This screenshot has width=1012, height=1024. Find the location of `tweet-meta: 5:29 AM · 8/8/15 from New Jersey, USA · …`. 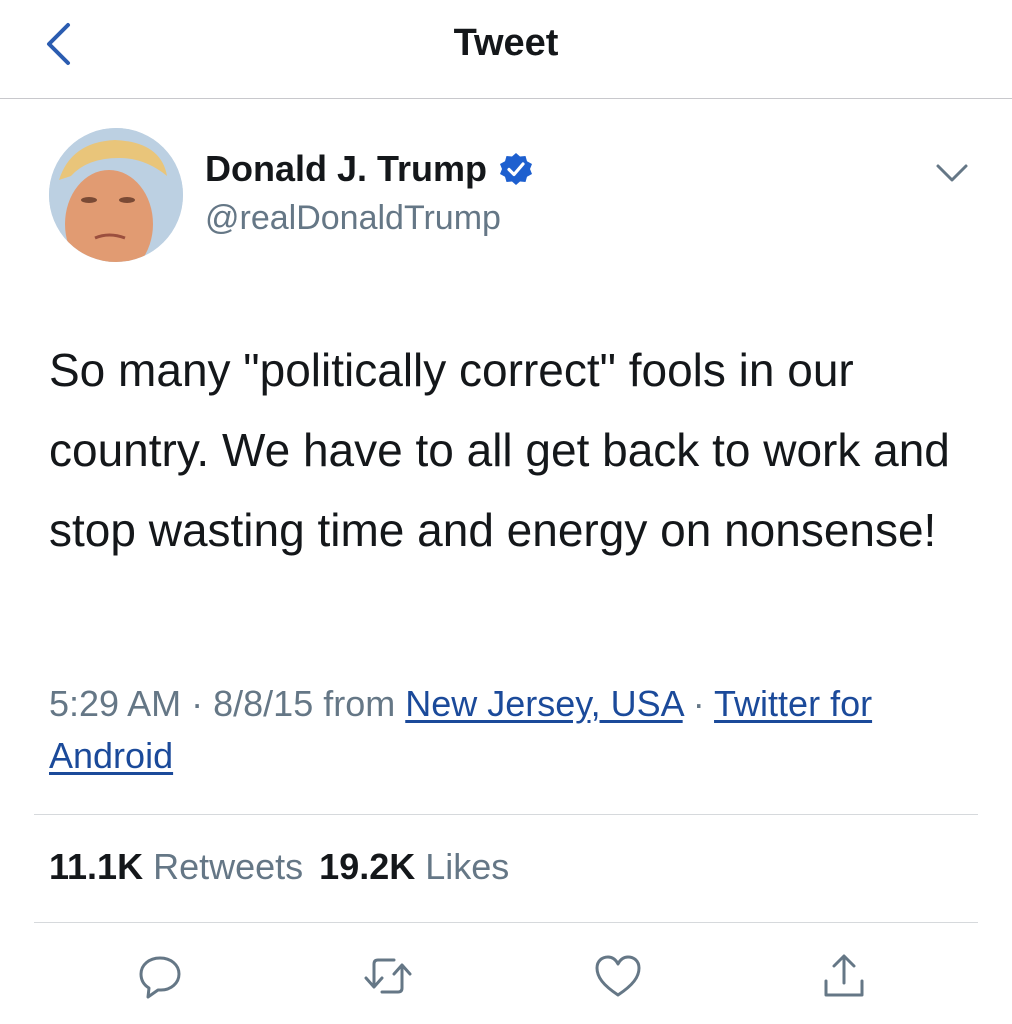

tweet-meta: 5:29 AM · 8/8/15 from New Jersey, USA · … is located at coordinates (519, 730).